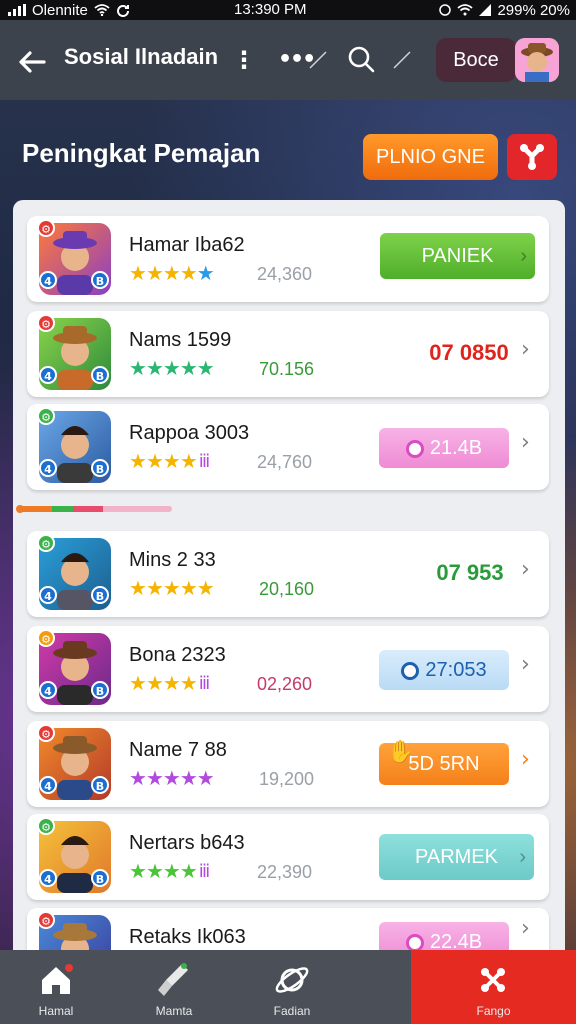 The width and height of the screenshot is (576, 1024). Describe the element at coordinates (187, 843) in the screenshot. I see `player-name: Nertars b643` at that location.